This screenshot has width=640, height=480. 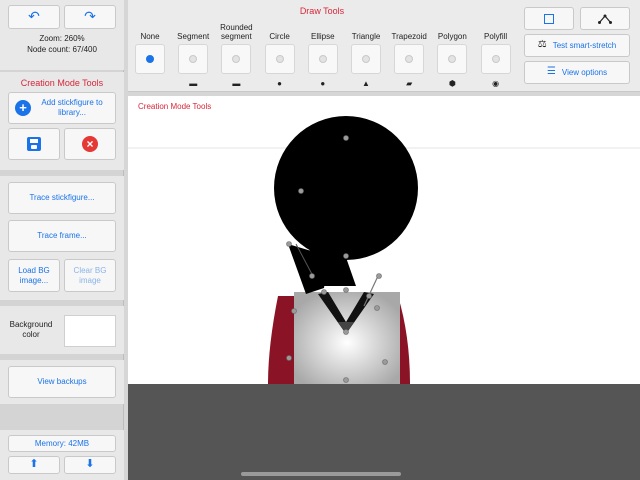 I want to click on shape-preview-icon: ▲, so click(x=366, y=83).